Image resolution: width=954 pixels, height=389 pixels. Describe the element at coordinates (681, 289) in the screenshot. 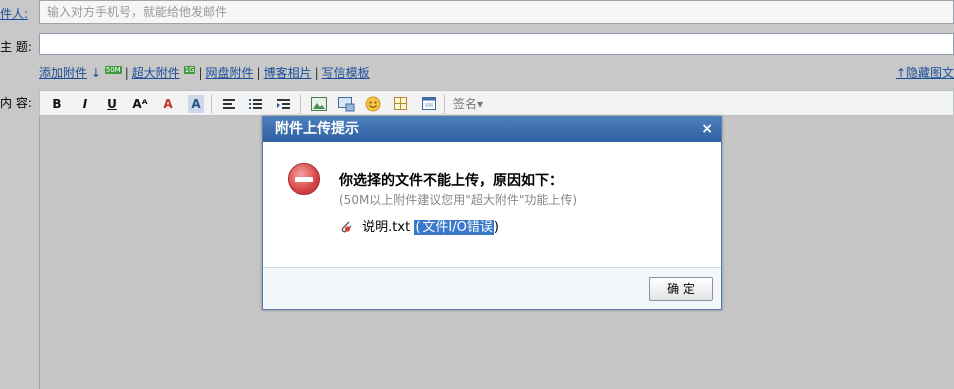

I see `ok-button: 确 定` at that location.